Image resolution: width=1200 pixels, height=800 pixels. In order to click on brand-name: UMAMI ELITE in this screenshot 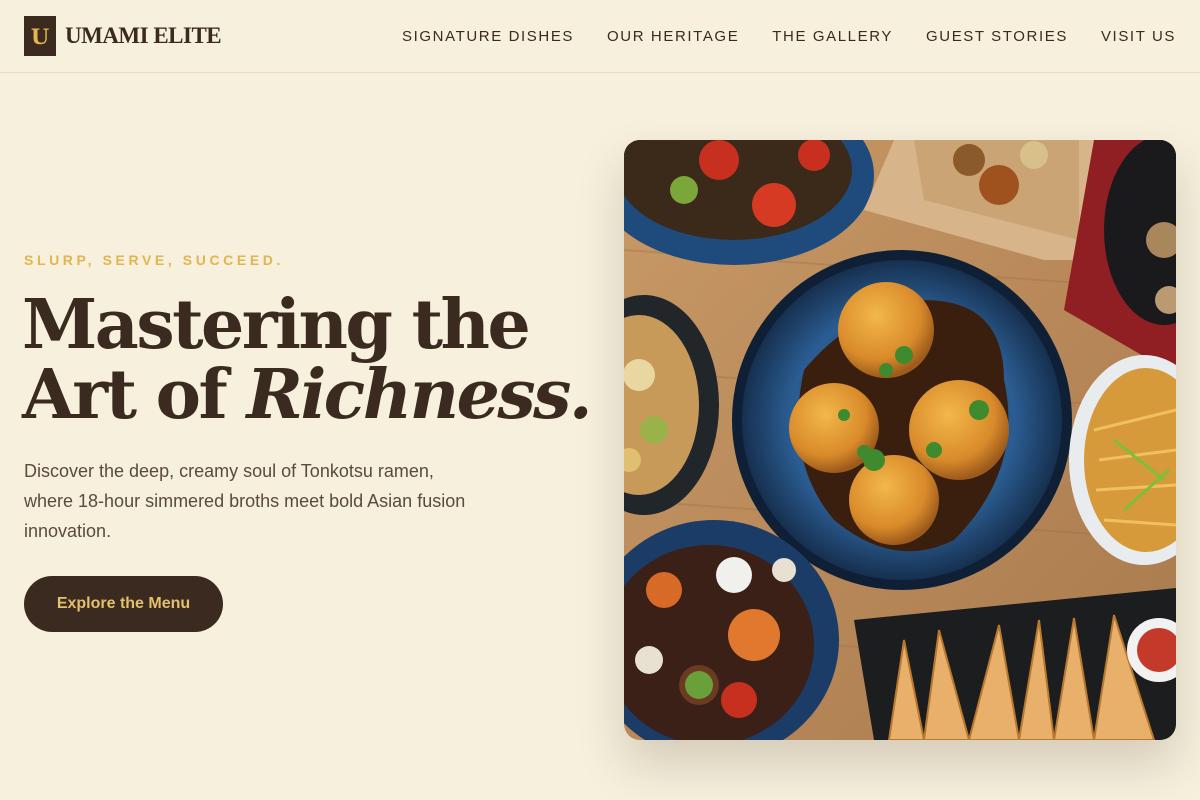, I will do `click(143, 35)`.